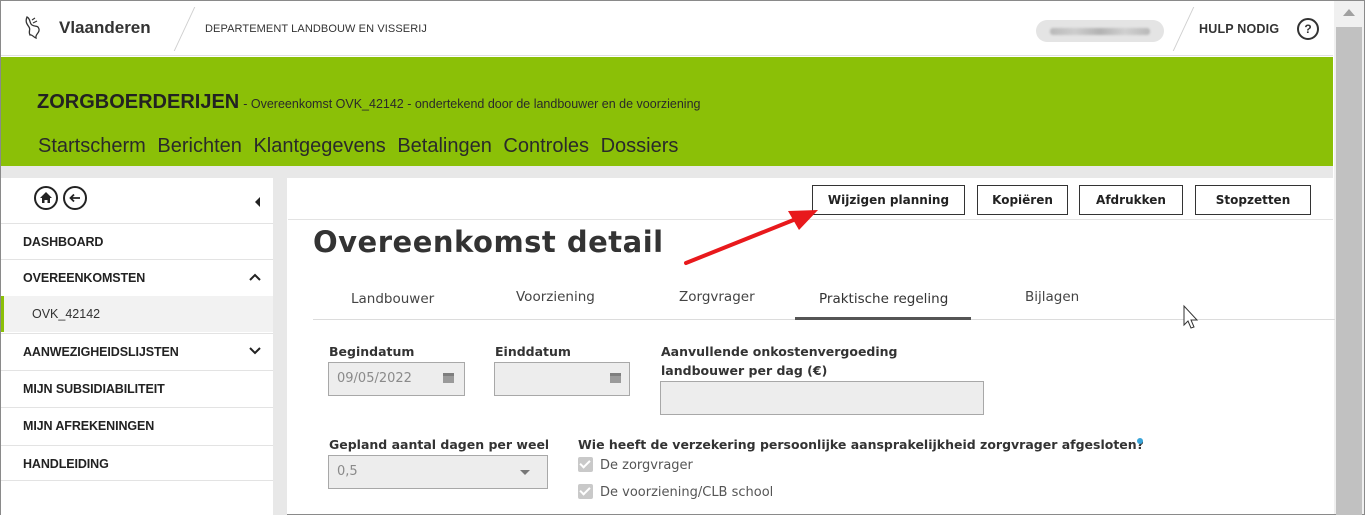 The image size is (1365, 515). I want to click on scroll-up-arrow-icon, so click(1349, 12).